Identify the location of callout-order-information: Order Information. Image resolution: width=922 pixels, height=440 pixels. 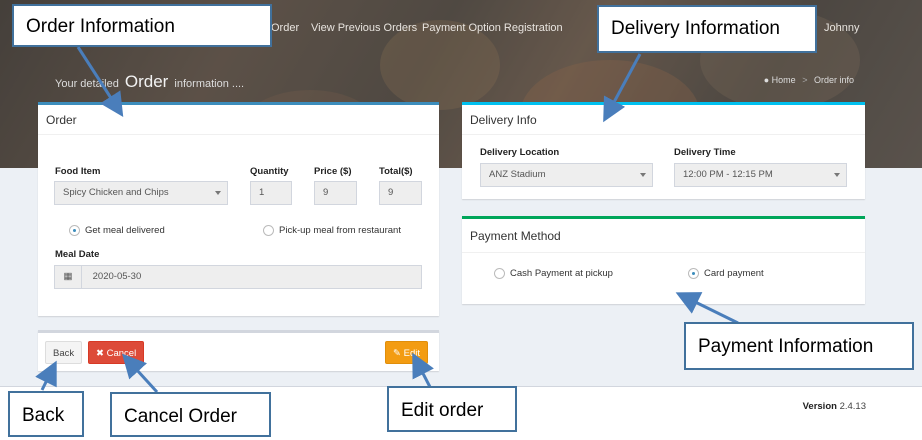
(142, 25).